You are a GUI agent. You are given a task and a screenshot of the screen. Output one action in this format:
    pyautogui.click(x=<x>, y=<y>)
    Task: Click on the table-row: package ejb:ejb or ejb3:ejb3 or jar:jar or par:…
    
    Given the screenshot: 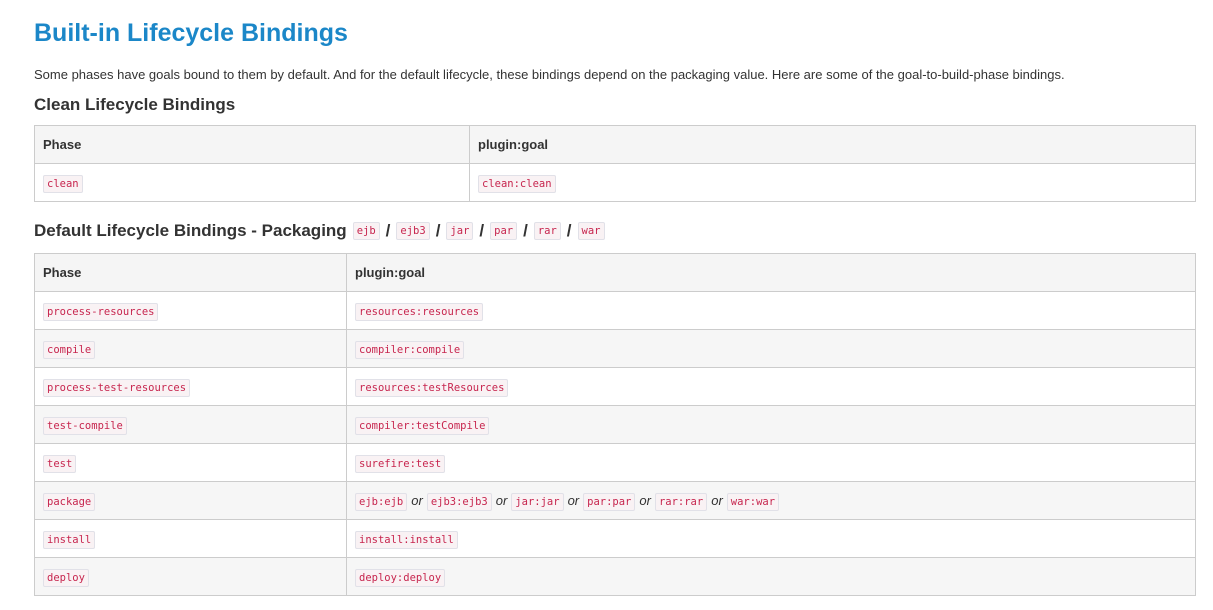 What is the action you would take?
    pyautogui.click(x=615, y=500)
    